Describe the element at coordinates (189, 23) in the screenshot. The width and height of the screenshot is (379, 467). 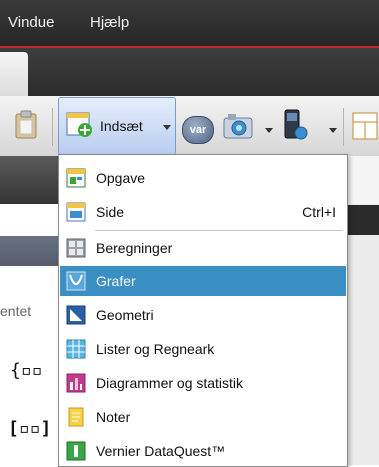
I see `menu-bar: Vindue Hjælp` at that location.